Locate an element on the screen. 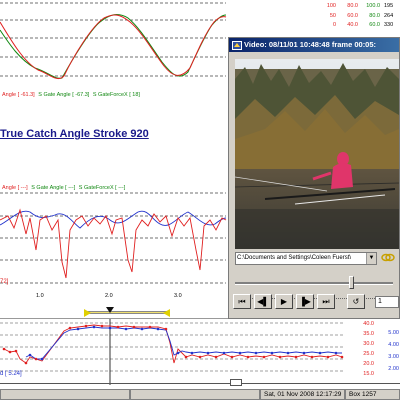 The width and height of the screenshot is (400, 400). frame-input: 1 is located at coordinates (387, 302).